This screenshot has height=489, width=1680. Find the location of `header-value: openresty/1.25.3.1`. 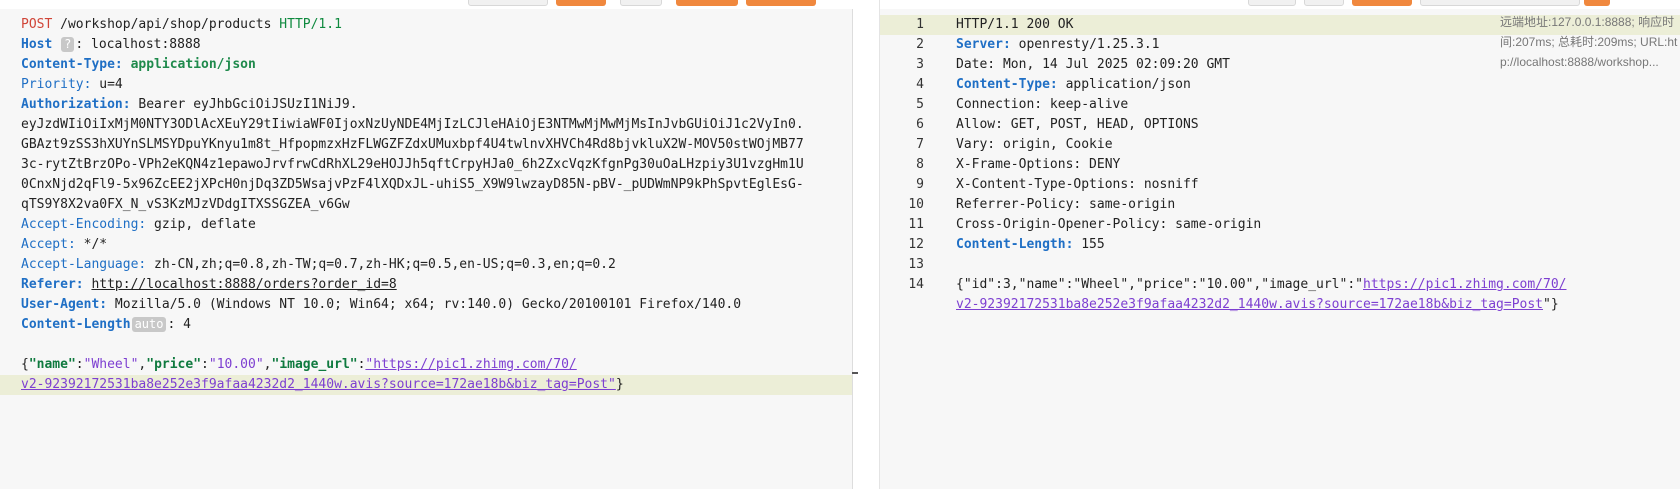

header-value: openresty/1.25.3.1 is located at coordinates (1085, 44).